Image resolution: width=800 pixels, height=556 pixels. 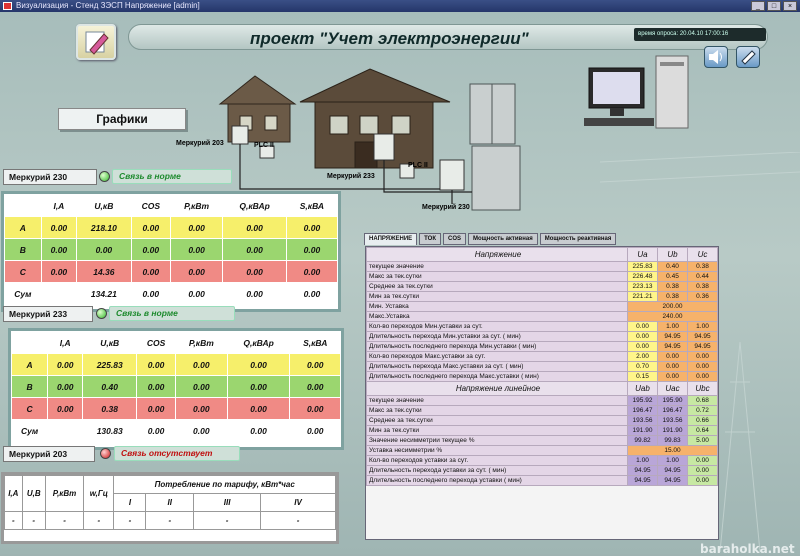 I want to click on maximize-button: □, so click(x=774, y=6).